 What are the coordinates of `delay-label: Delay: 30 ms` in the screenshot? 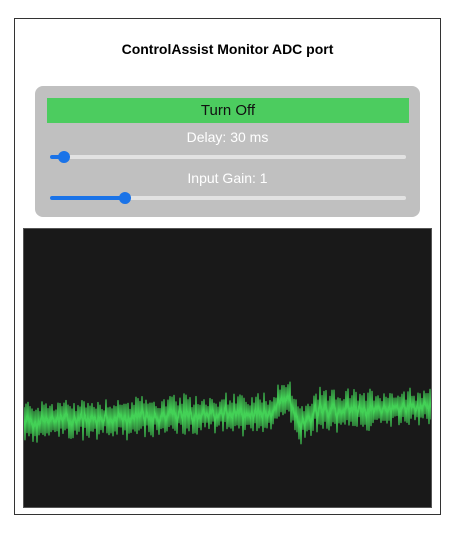 It's located at (227, 137).